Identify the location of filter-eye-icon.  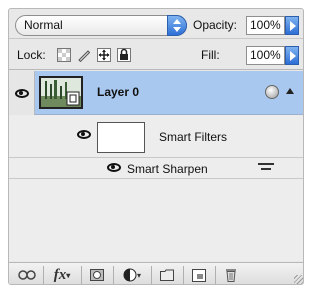
(114, 167).